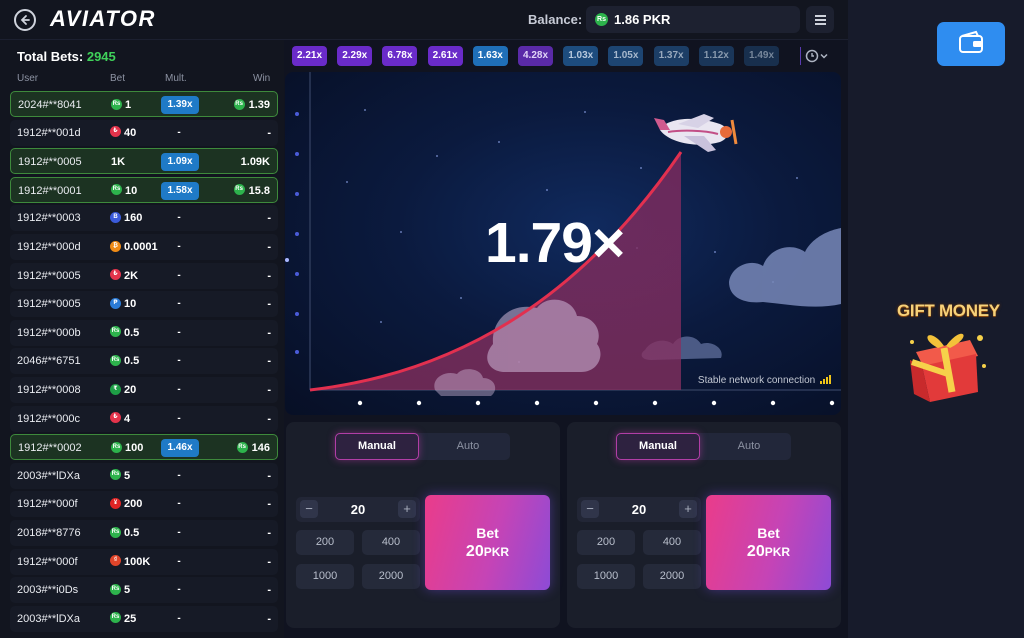  I want to click on airplane-icon, so click(696, 133).